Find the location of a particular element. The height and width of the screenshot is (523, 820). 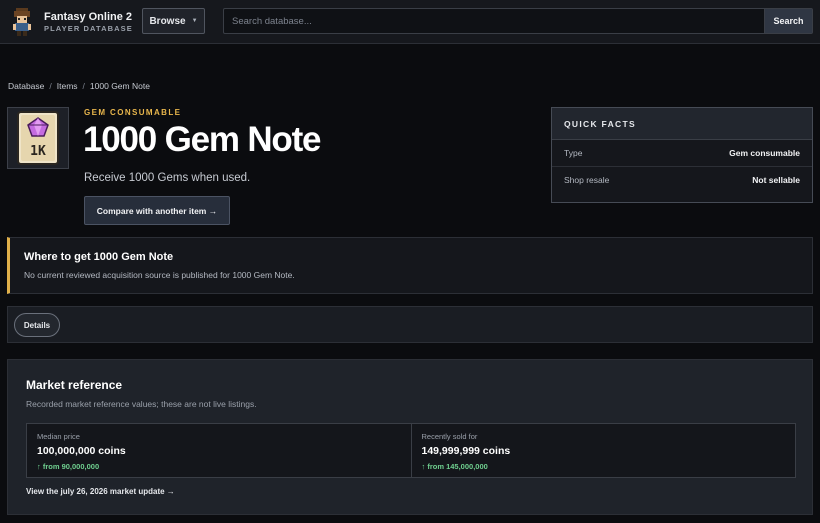

fact-row: Type Gem consumable is located at coordinates (682, 153).